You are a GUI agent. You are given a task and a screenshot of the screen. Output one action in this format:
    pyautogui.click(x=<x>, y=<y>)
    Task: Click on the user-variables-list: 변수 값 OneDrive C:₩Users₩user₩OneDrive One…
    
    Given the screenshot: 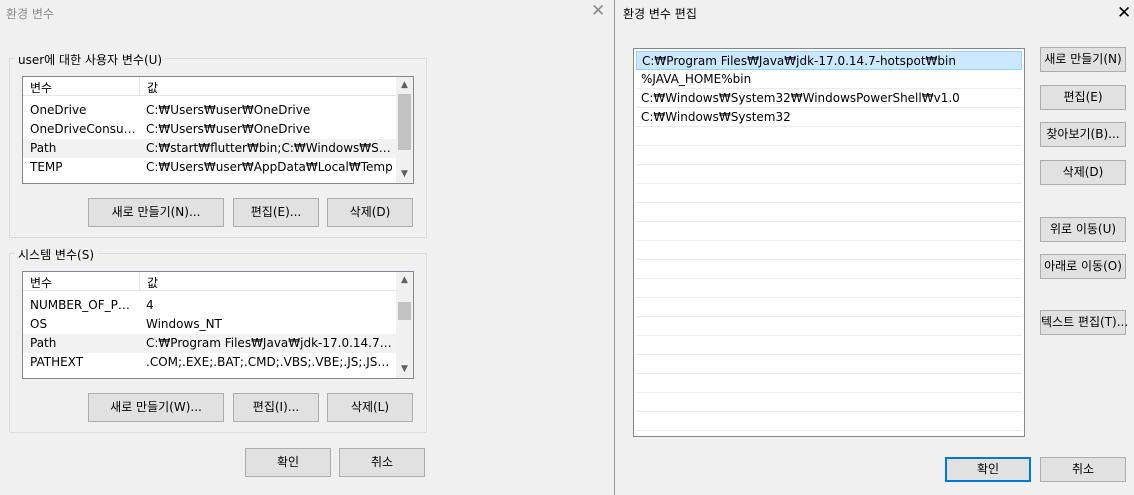 What is the action you would take?
    pyautogui.click(x=218, y=130)
    